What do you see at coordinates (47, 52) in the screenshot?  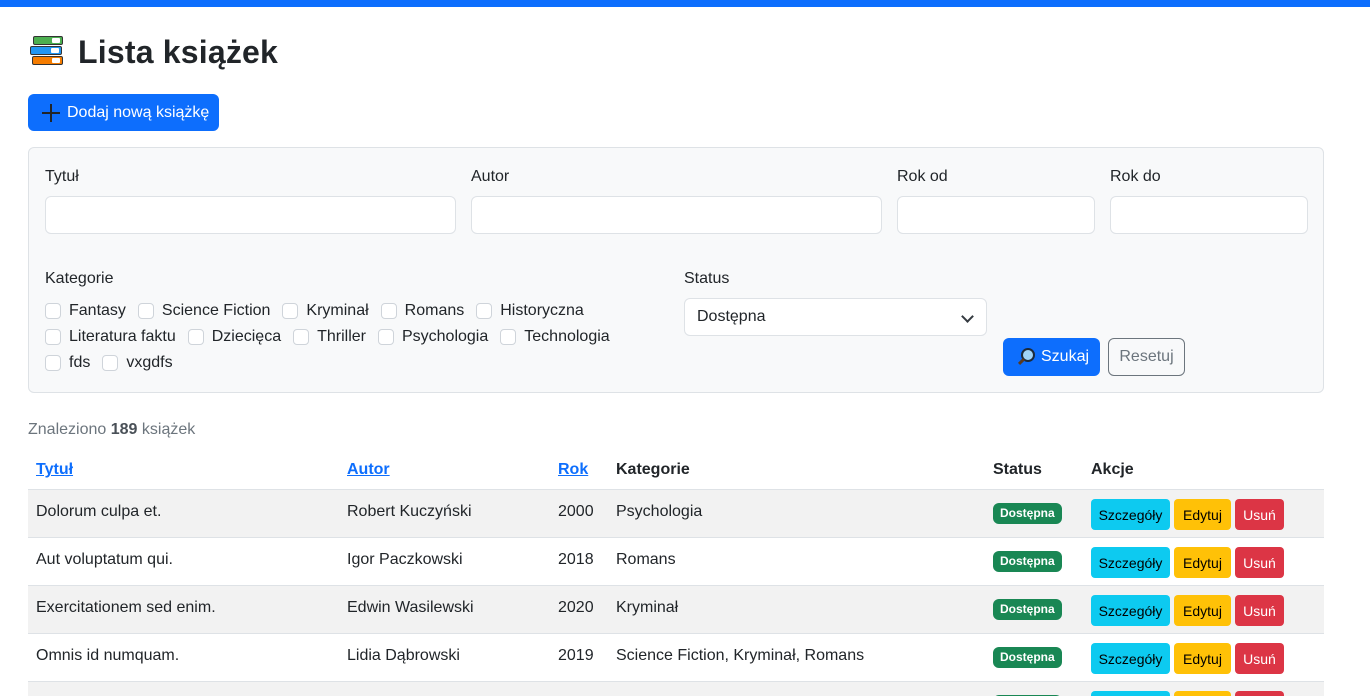 I see `books-icon` at bounding box center [47, 52].